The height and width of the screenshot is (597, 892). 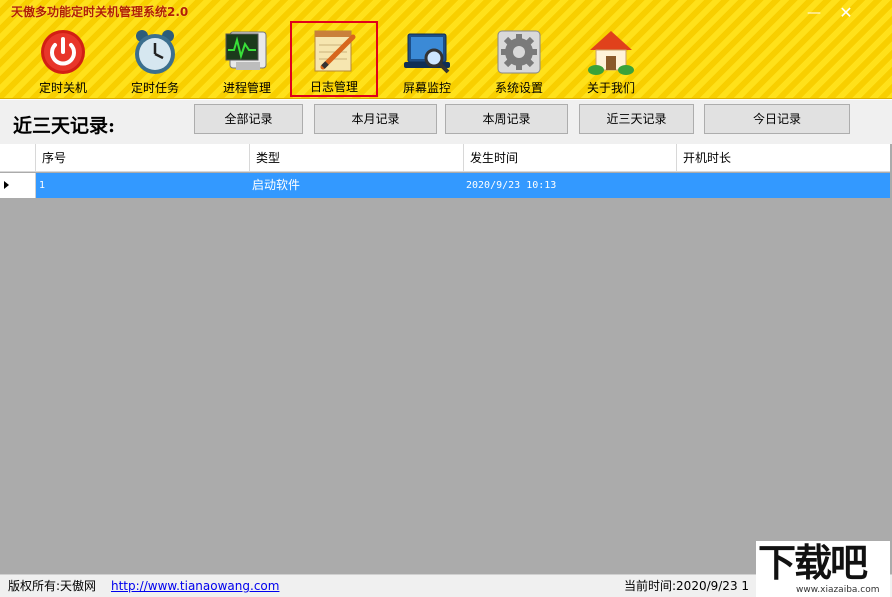 I want to click on toolbar-log-button: 日志管理, so click(x=334, y=59).